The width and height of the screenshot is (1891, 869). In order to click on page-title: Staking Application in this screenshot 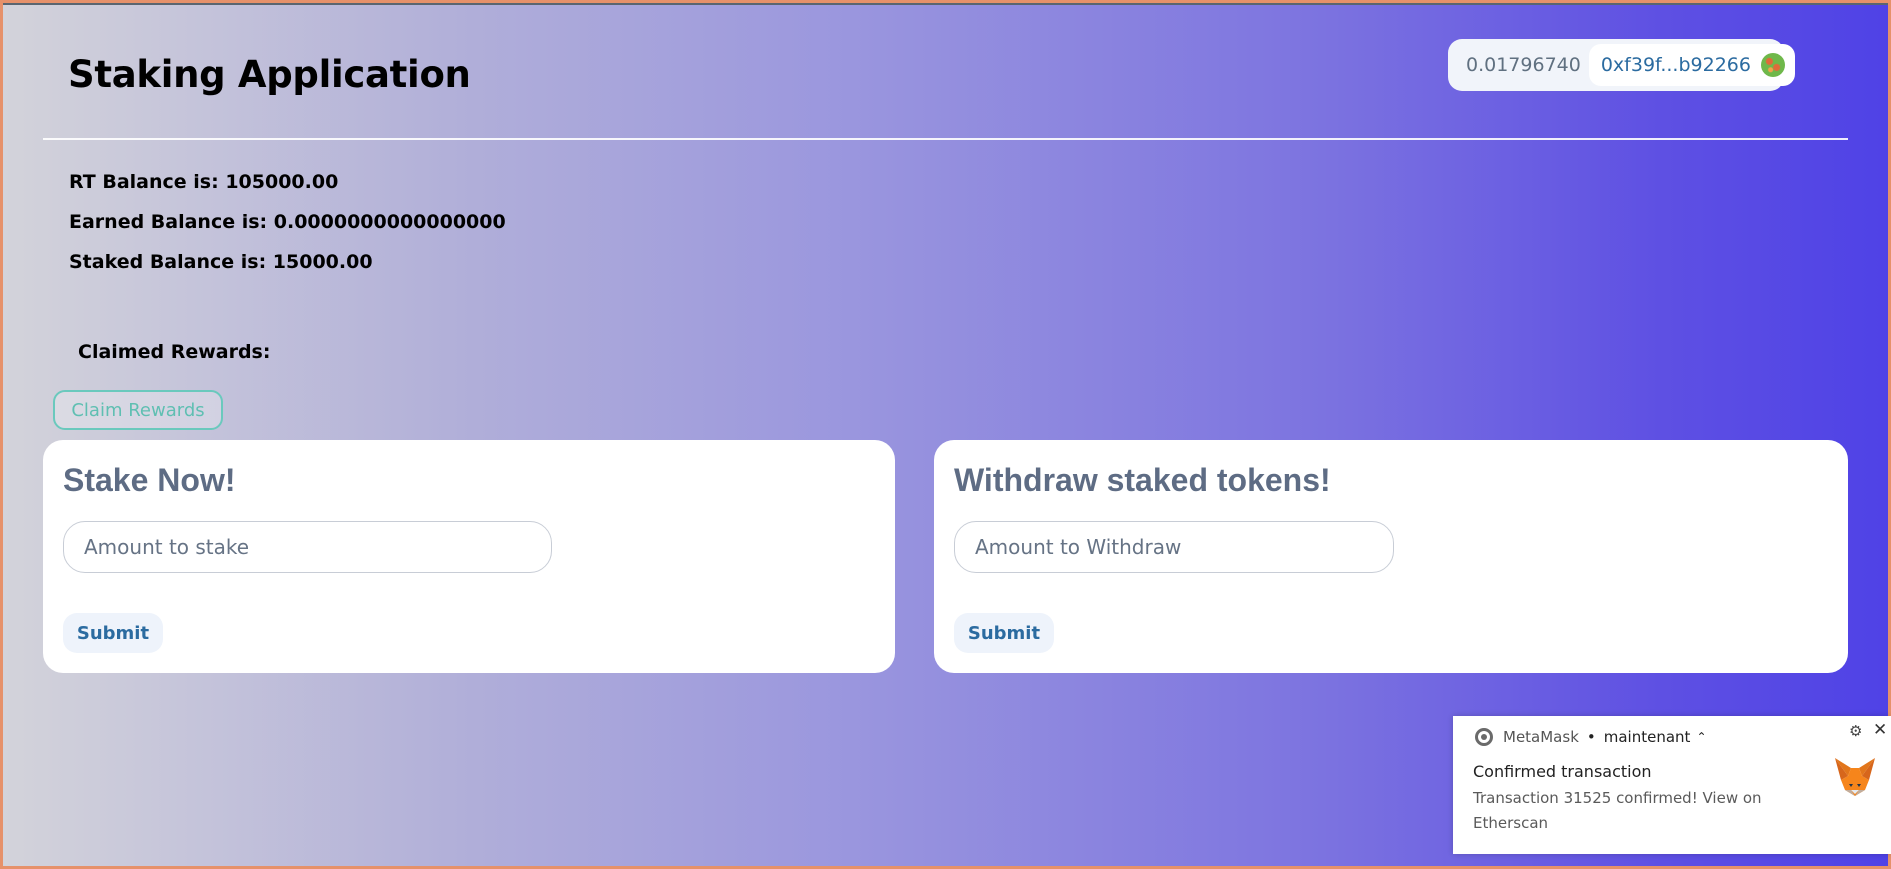, I will do `click(269, 74)`.